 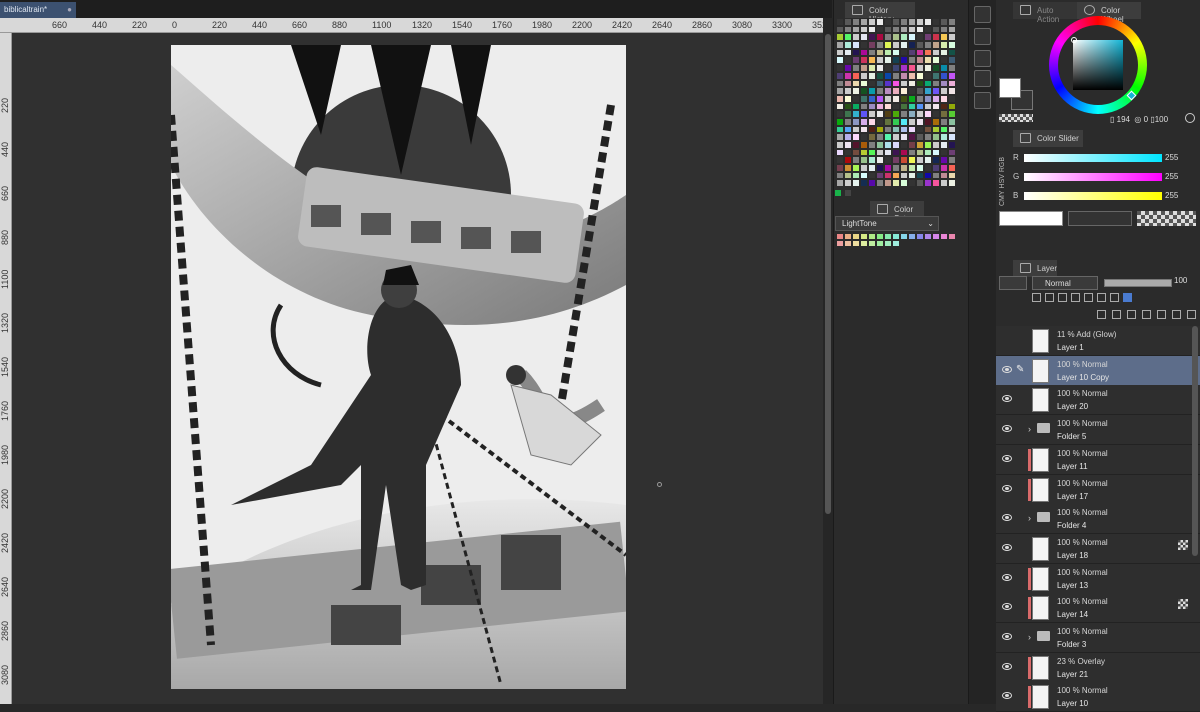 What do you see at coordinates (1093, 196) in the screenshot?
I see `slider-track-b` at bounding box center [1093, 196].